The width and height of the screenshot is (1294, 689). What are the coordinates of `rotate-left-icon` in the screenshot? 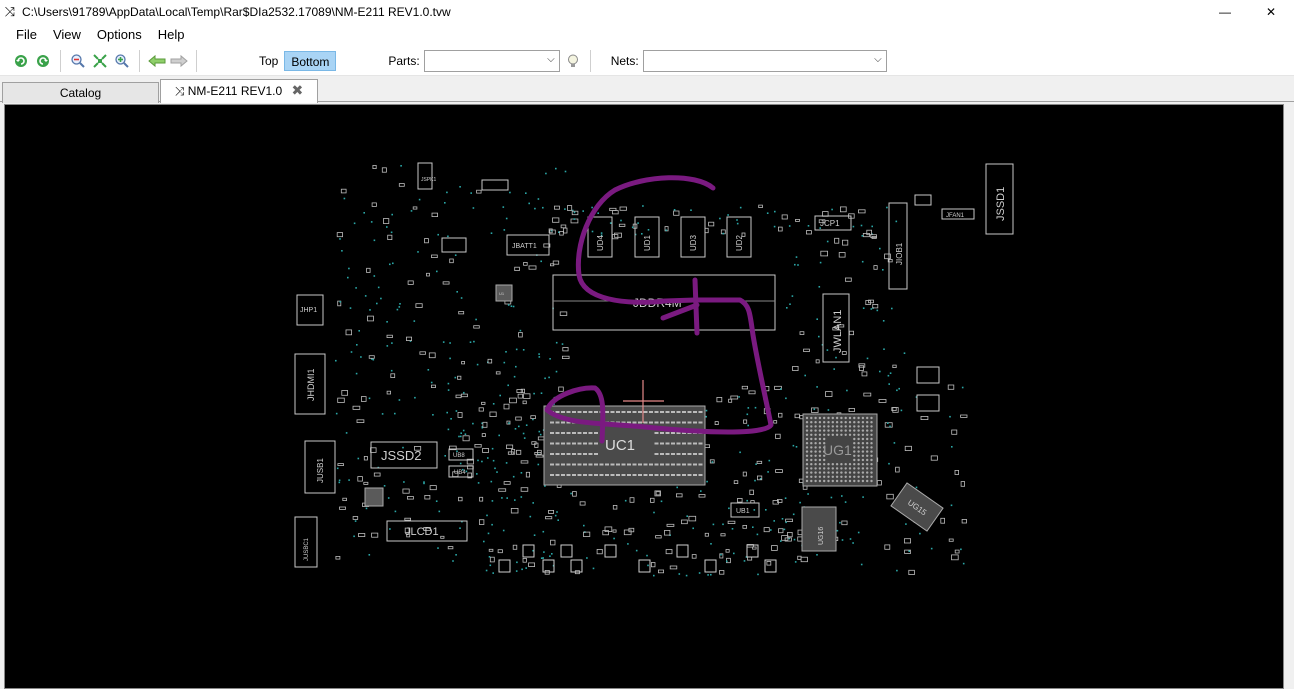 It's located at (21, 61).